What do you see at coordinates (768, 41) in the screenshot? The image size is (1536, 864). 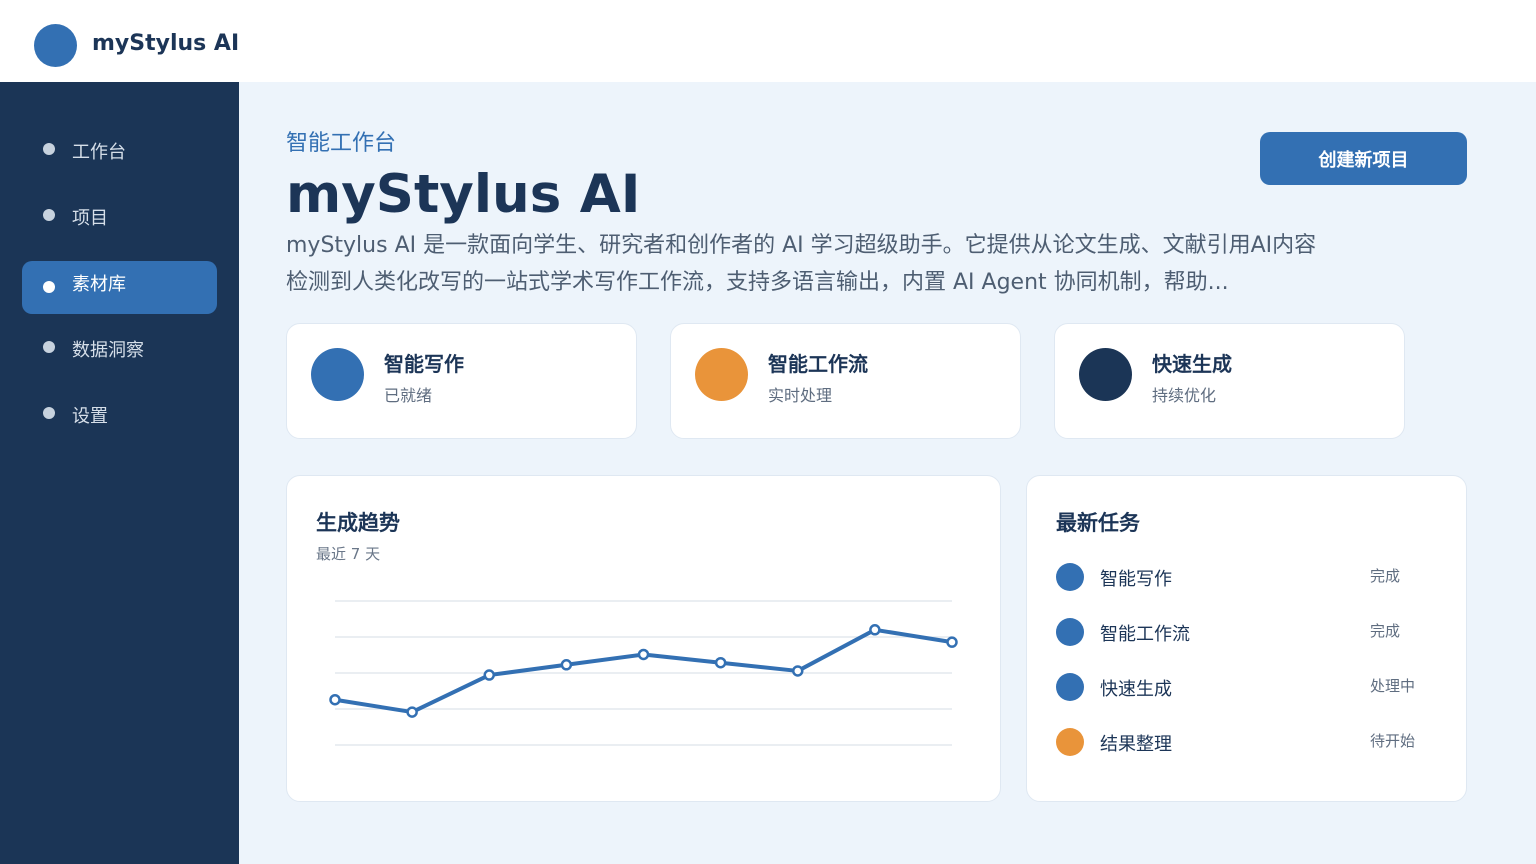 I see `top-bar: myStylus AI` at bounding box center [768, 41].